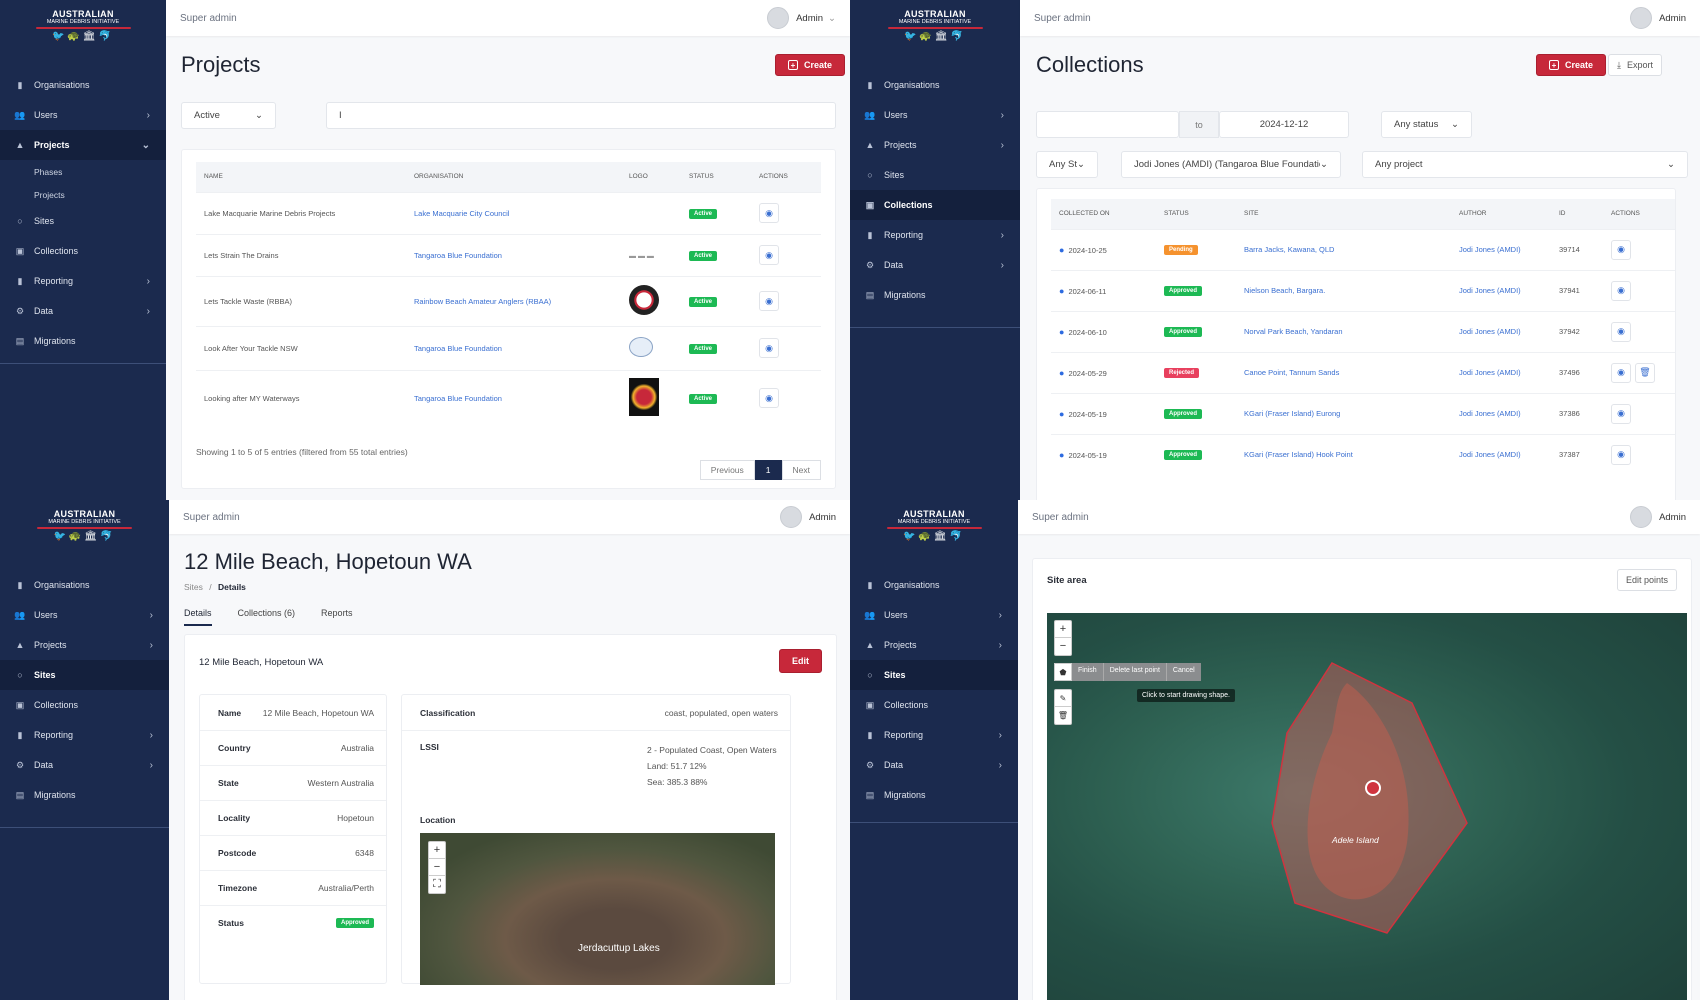 This screenshot has height=1000, width=1700. Describe the element at coordinates (513, 300) in the screenshot. I see `org-link: Rainbow Beach Amateur Anglers (RBAA)` at that location.